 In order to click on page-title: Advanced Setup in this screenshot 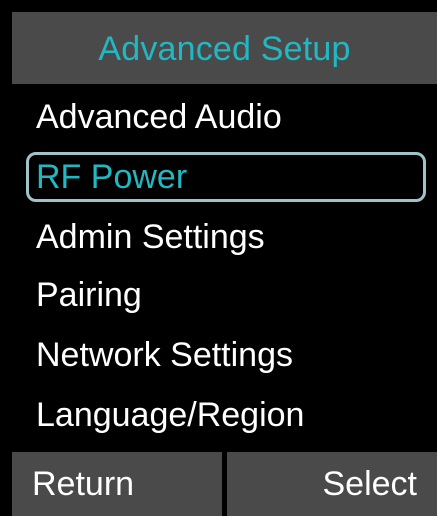, I will do `click(224, 48)`.